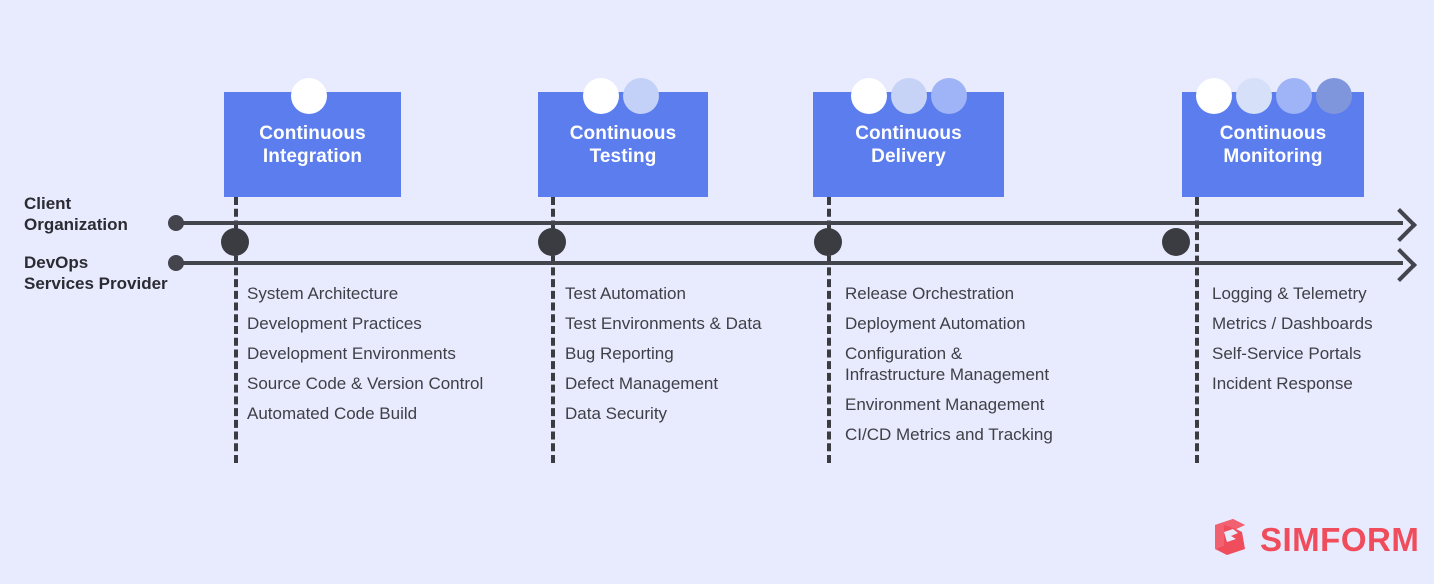 Image resolution: width=1434 pixels, height=584 pixels. Describe the element at coordinates (828, 242) in the screenshot. I see `milestone-marker-continuous-delivery` at that location.